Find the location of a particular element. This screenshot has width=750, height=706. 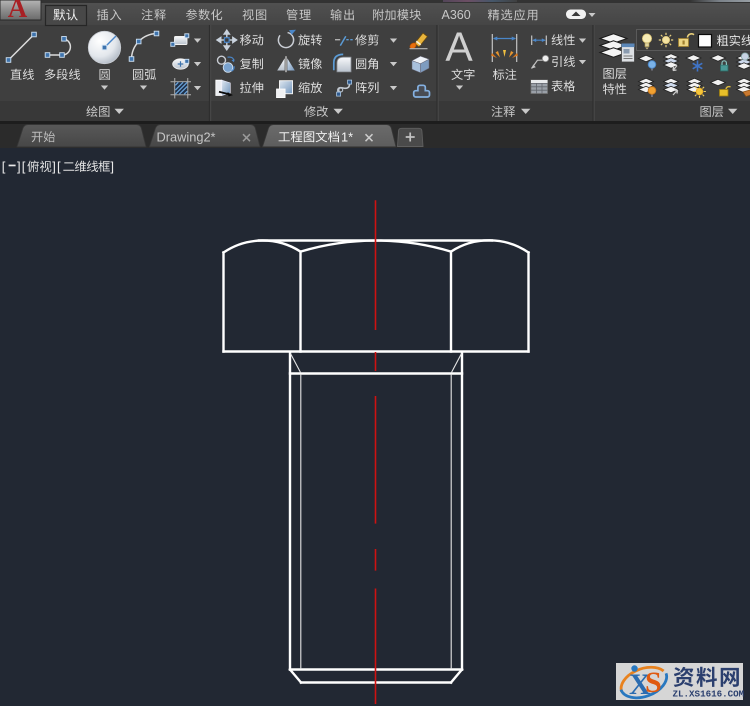

svg-text: A360 is located at coordinates (456, 15).